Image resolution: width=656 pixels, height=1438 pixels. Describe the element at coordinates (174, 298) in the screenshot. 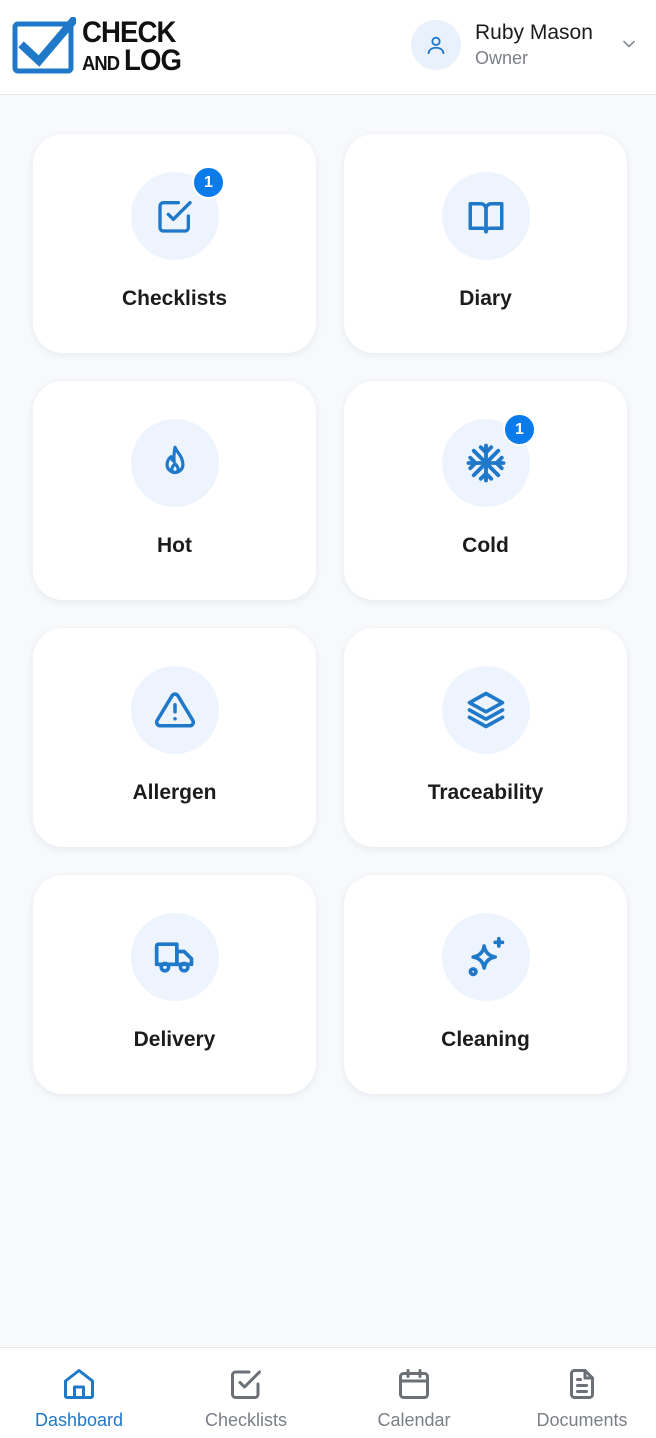

I see `tile-label: Checklists` at that location.